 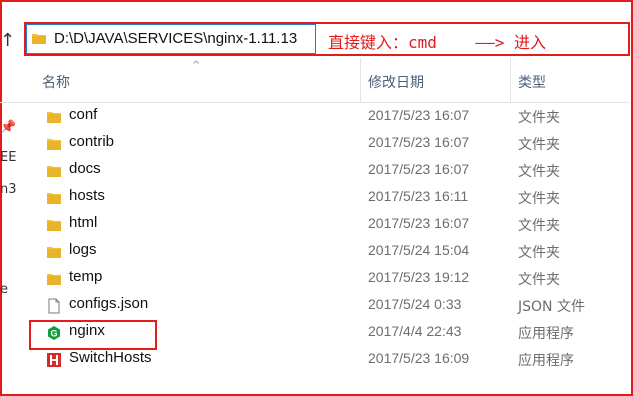 I want to click on file-row: contrib 2017/5/23 16:07 文件夹, so click(x=328, y=144).